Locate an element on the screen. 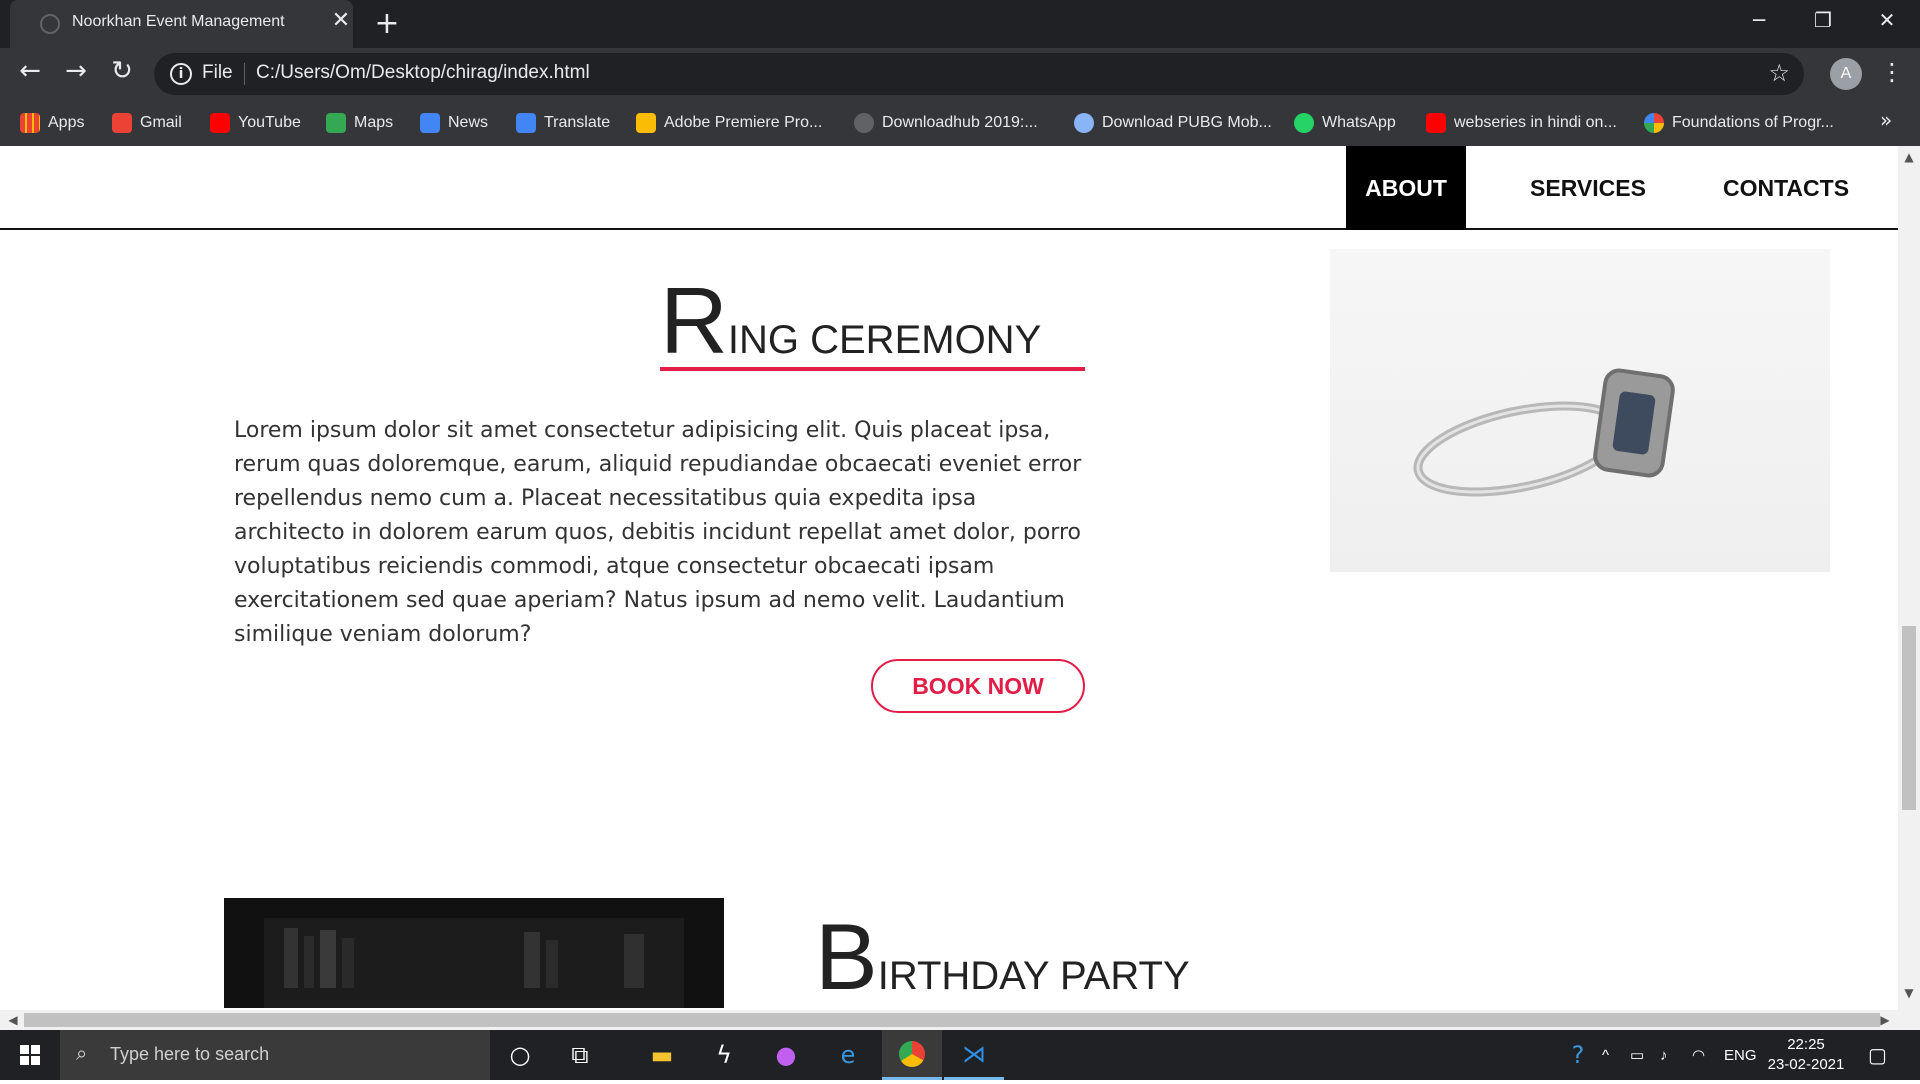 This screenshot has width=1920, height=1084. nav-services: SERVICES is located at coordinates (1588, 188).